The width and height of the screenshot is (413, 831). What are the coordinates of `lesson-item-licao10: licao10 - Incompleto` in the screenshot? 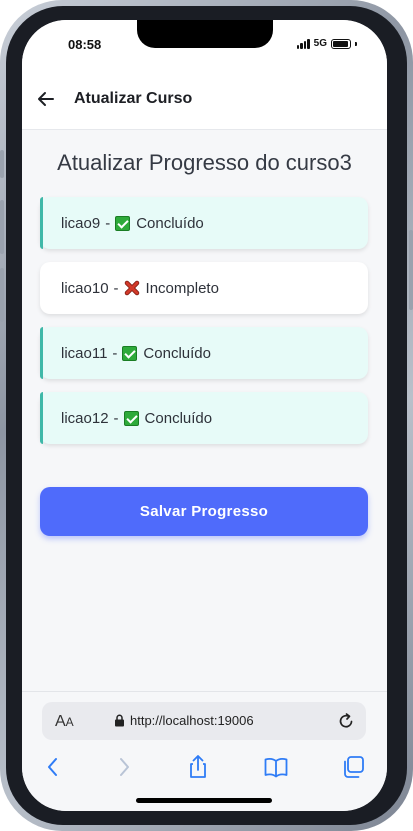 It's located at (204, 288).